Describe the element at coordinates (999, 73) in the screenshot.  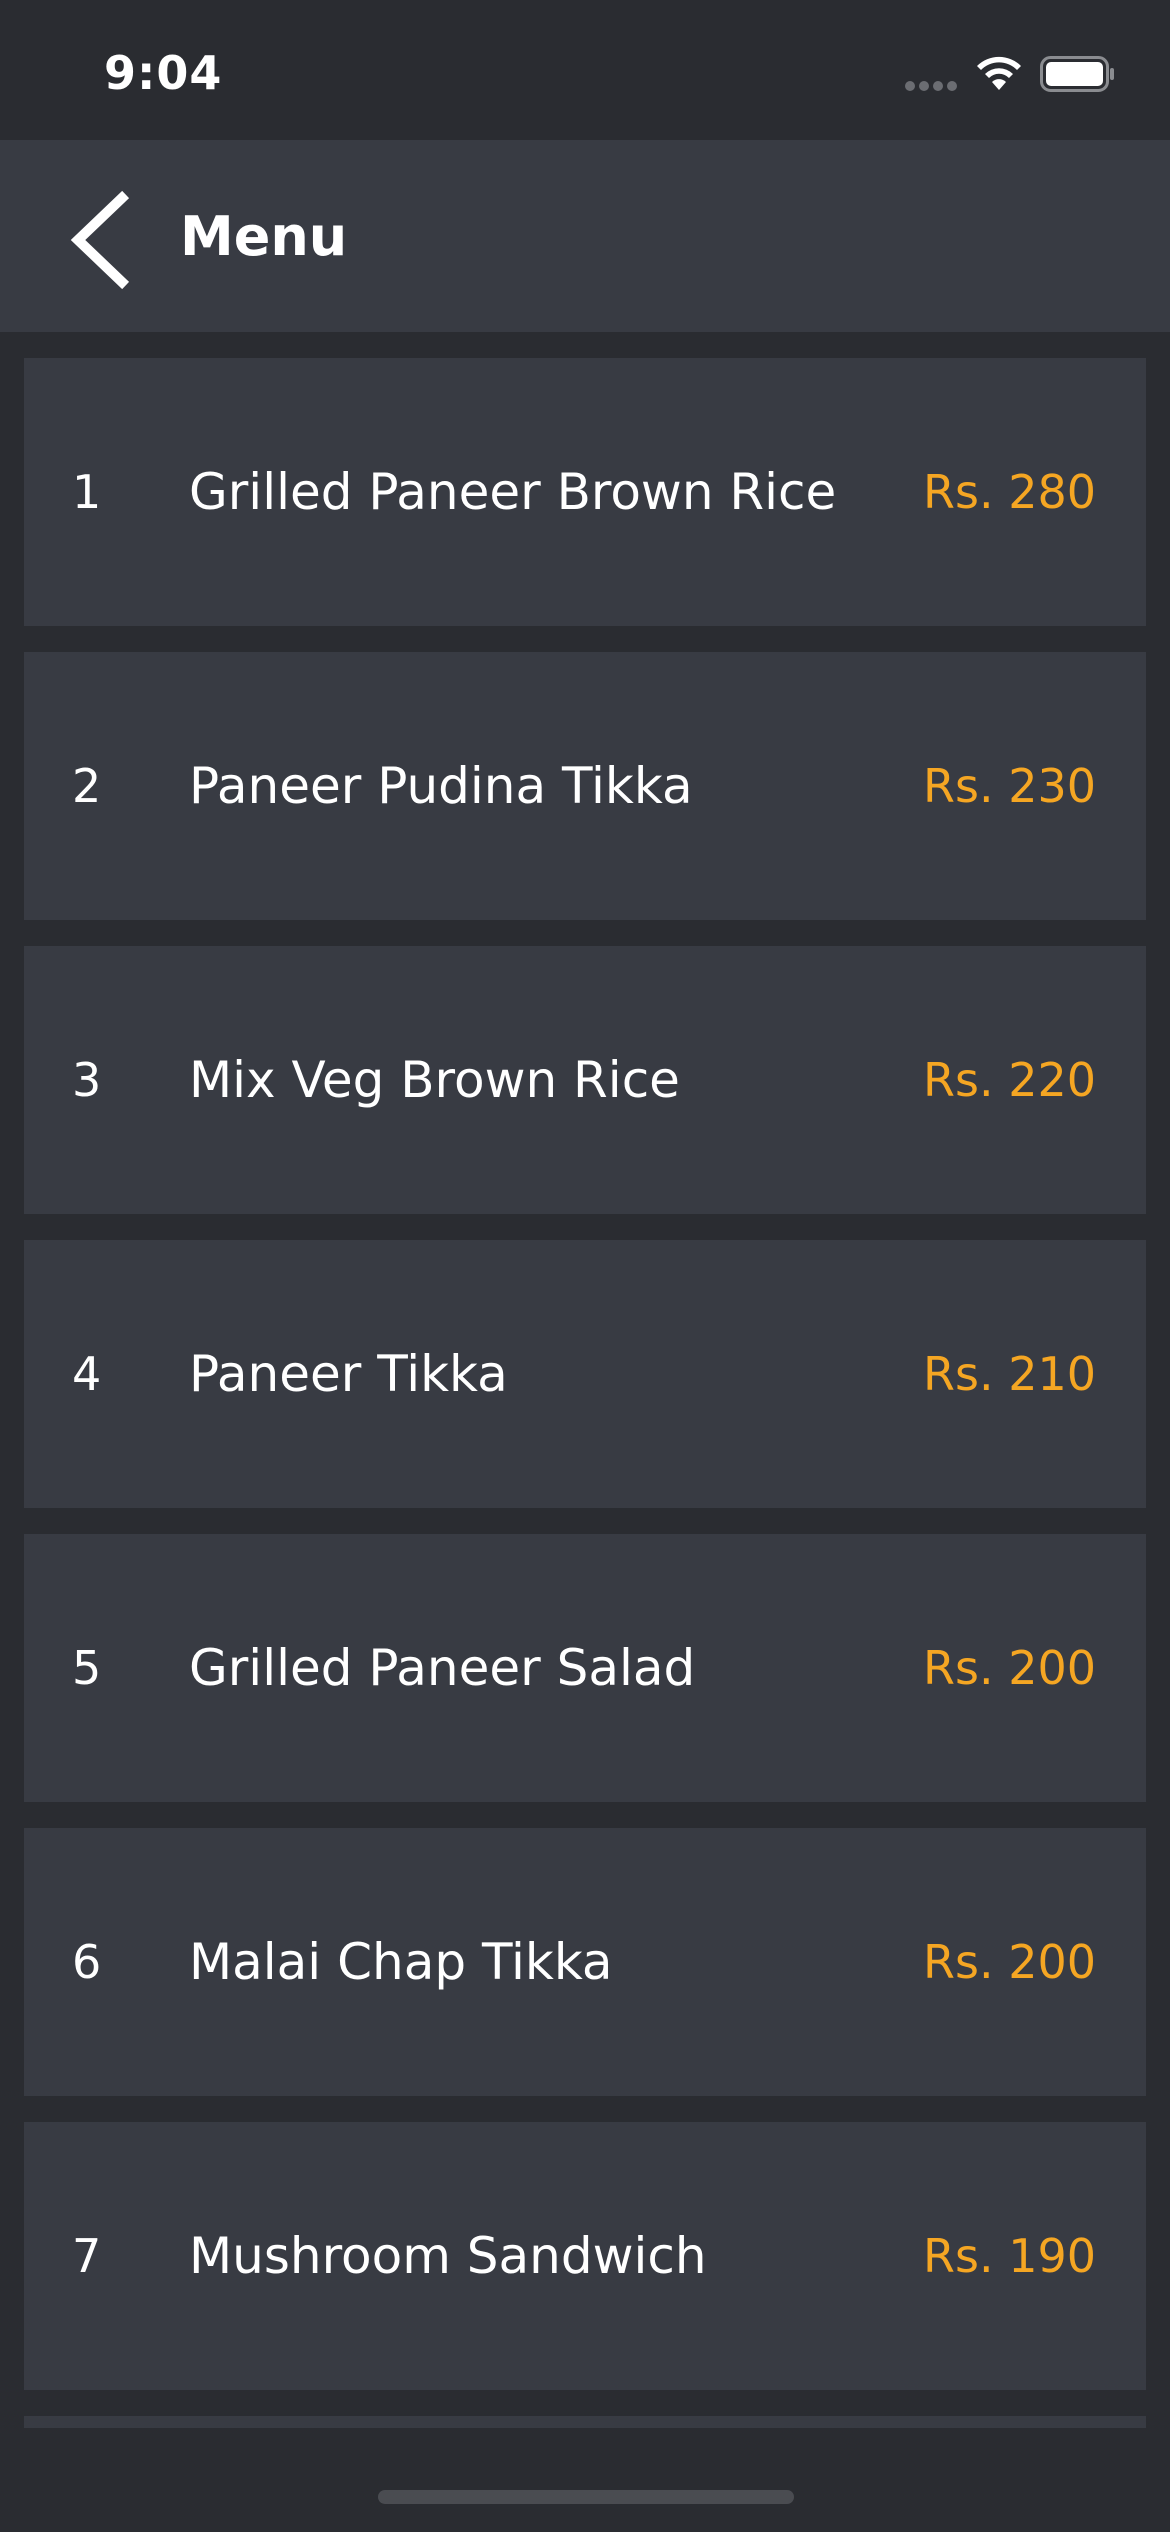
I see `wifi-icon` at that location.